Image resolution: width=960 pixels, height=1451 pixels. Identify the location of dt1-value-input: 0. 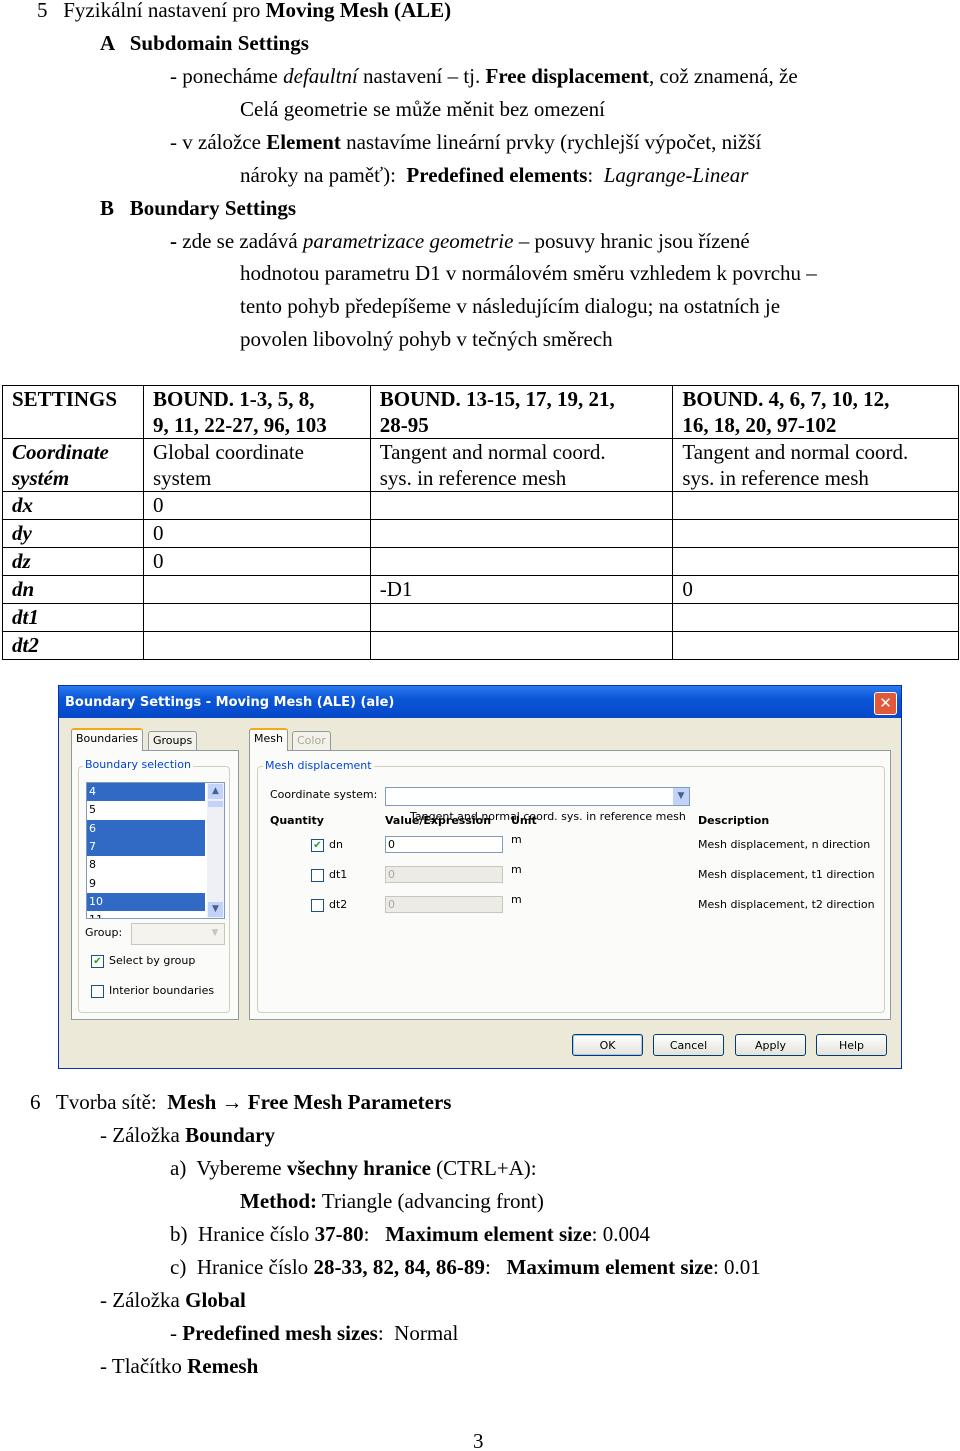
(444, 874).